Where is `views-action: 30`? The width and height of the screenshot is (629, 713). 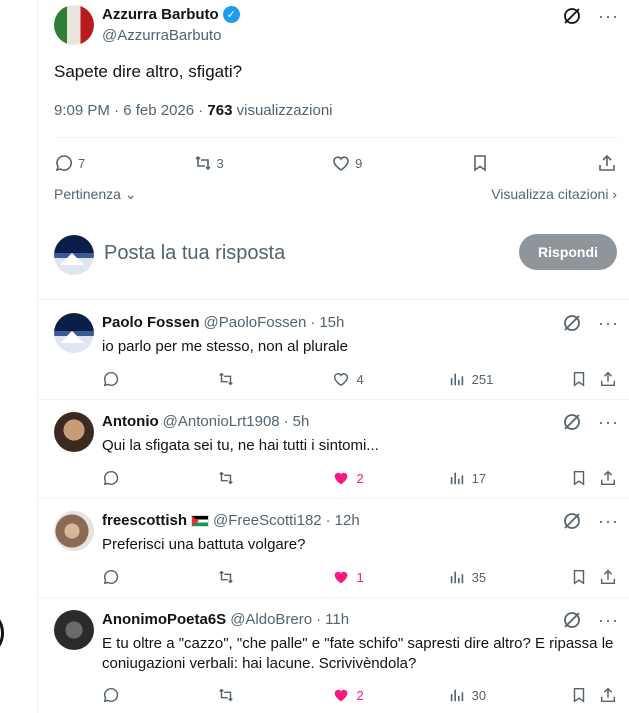 views-action: 30 is located at coordinates (509, 695).